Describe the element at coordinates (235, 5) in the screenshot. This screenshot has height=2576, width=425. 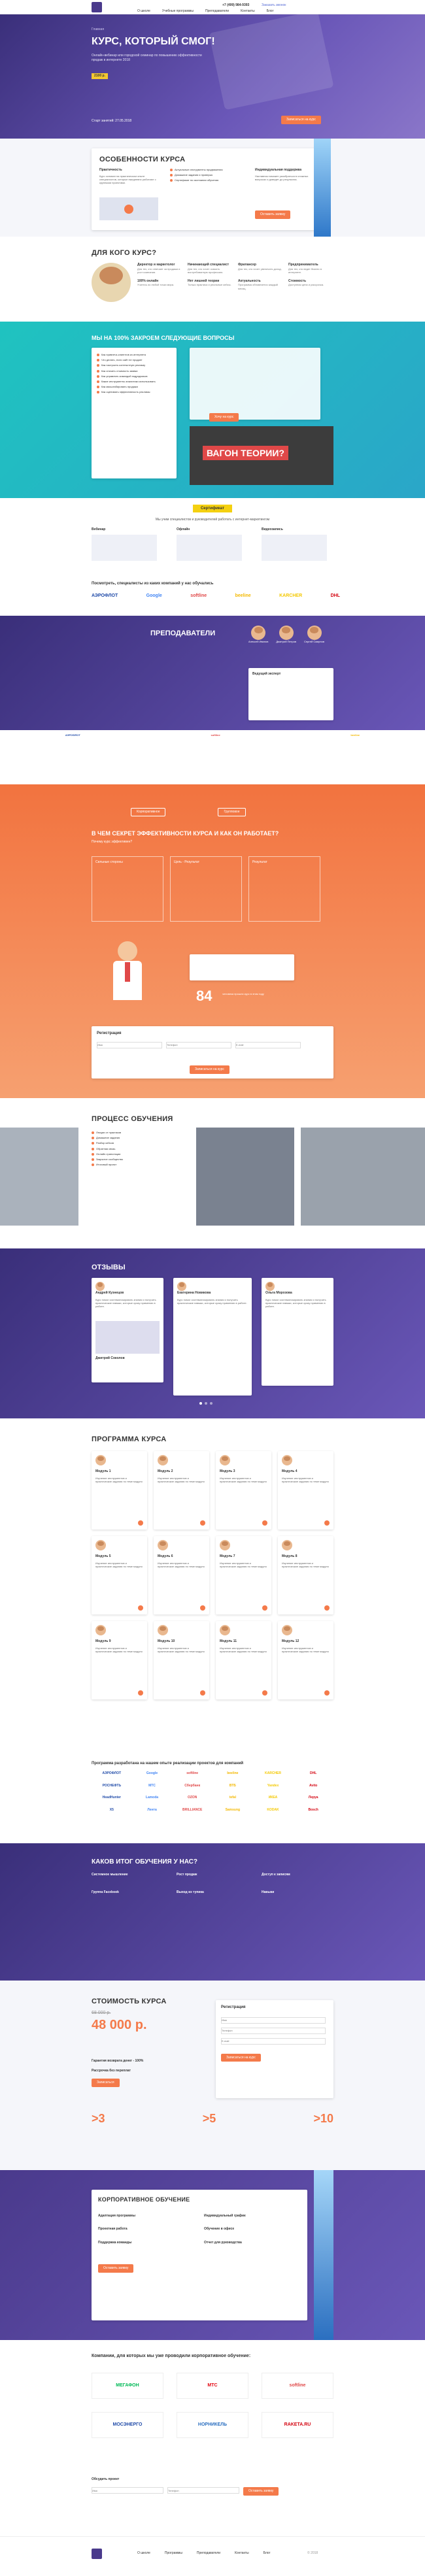
I see `header-phone: +7 (499) 984-9393` at that location.